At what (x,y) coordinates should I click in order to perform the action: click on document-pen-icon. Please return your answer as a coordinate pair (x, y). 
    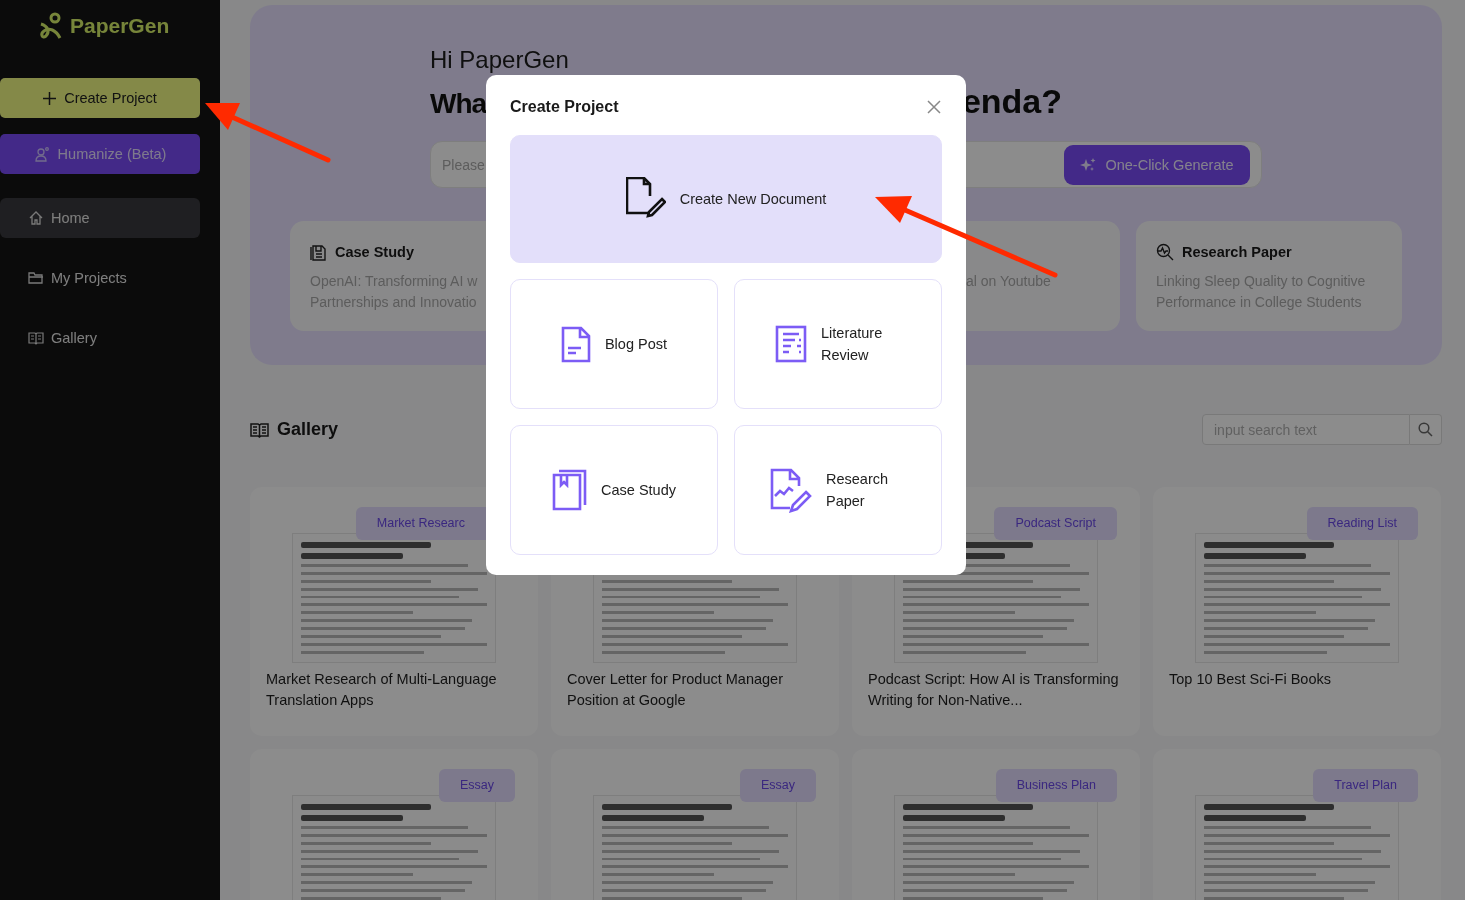
    Looking at the image, I should click on (645, 199).